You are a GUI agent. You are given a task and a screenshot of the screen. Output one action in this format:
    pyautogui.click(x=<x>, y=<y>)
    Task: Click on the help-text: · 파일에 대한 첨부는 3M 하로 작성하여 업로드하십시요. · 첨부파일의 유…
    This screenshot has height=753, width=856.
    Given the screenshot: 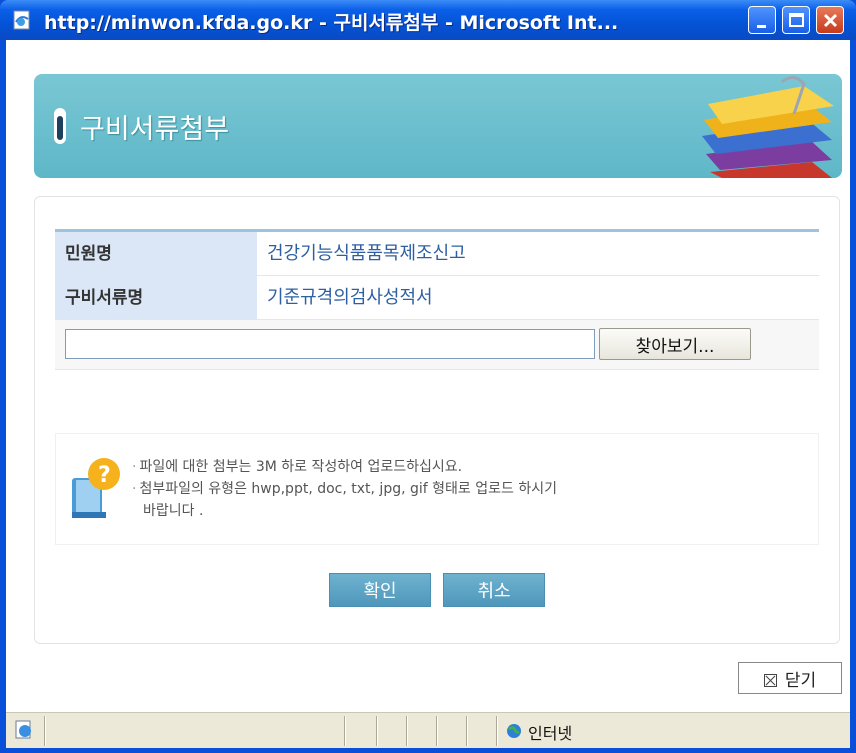 What is the action you would take?
    pyautogui.click(x=344, y=489)
    